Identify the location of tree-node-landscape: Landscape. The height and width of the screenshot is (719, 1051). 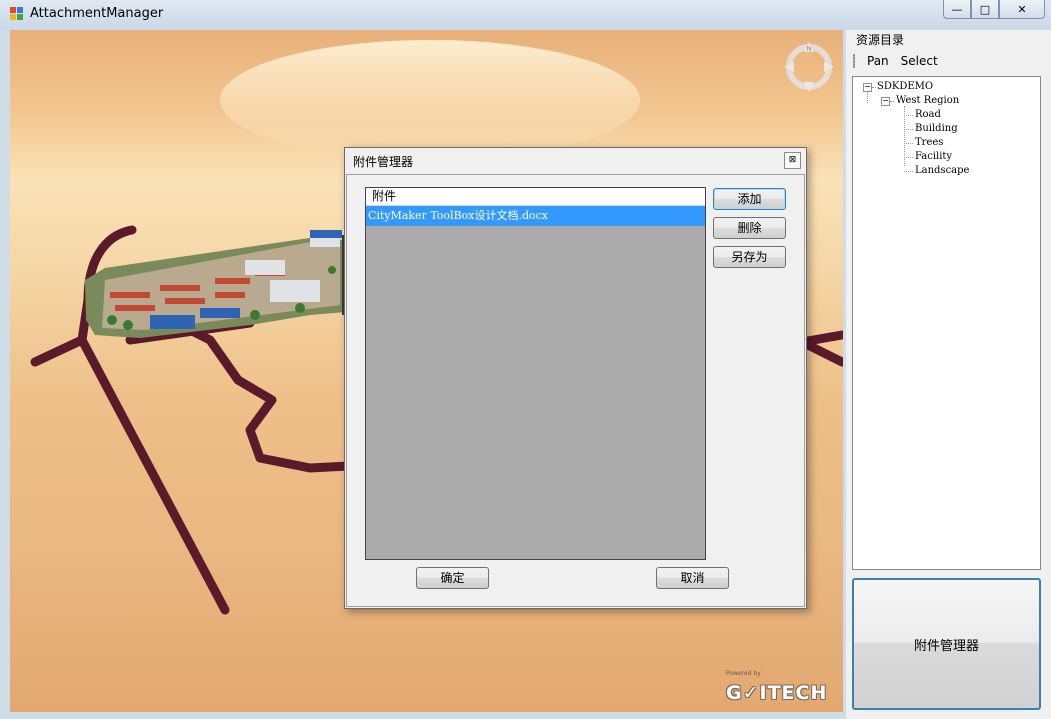
(942, 170).